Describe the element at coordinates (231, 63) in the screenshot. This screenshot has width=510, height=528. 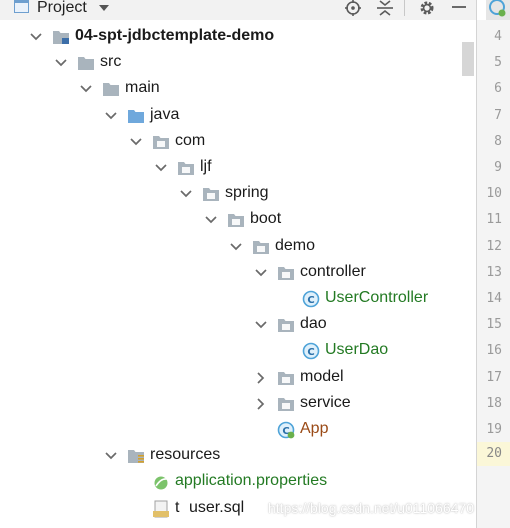
I see `tree-node: src` at that location.